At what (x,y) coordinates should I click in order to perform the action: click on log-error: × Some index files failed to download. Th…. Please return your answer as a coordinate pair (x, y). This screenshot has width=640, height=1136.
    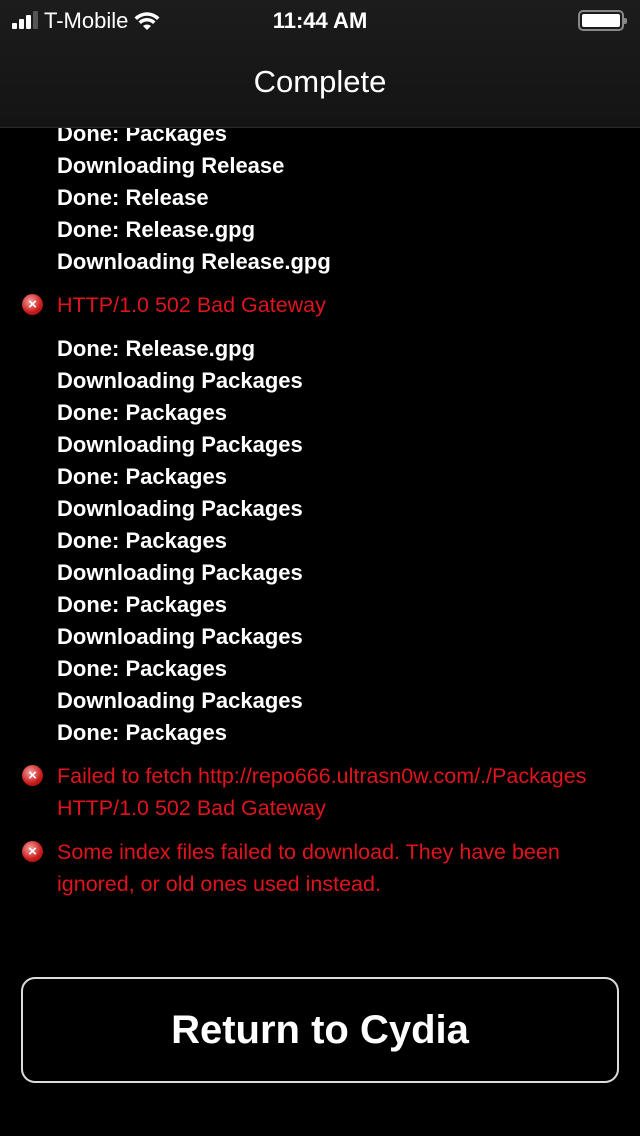
    Looking at the image, I should click on (320, 868).